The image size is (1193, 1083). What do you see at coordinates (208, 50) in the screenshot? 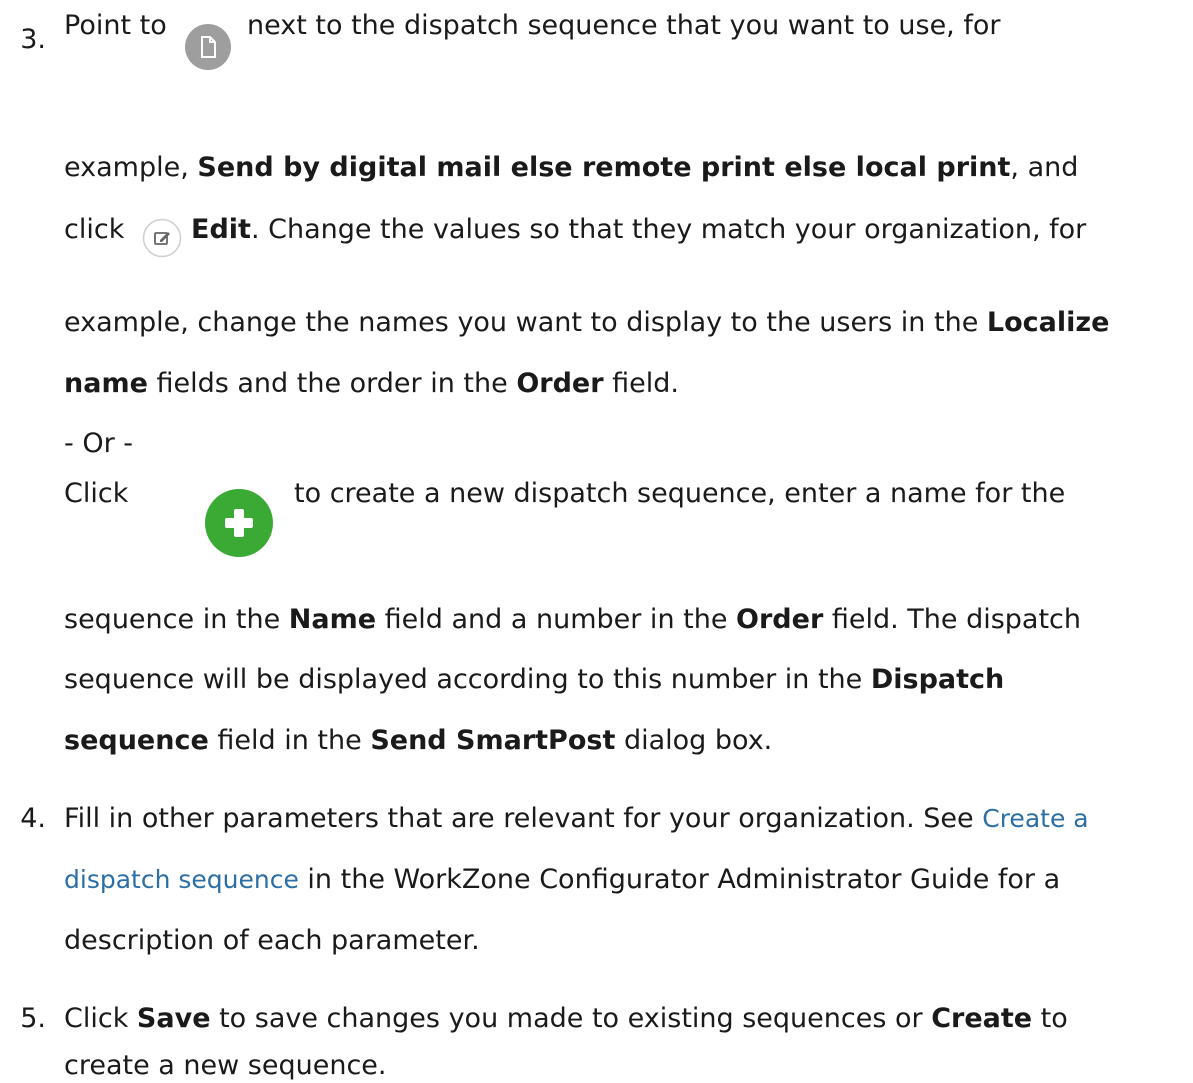
I see `document-icon` at bounding box center [208, 50].